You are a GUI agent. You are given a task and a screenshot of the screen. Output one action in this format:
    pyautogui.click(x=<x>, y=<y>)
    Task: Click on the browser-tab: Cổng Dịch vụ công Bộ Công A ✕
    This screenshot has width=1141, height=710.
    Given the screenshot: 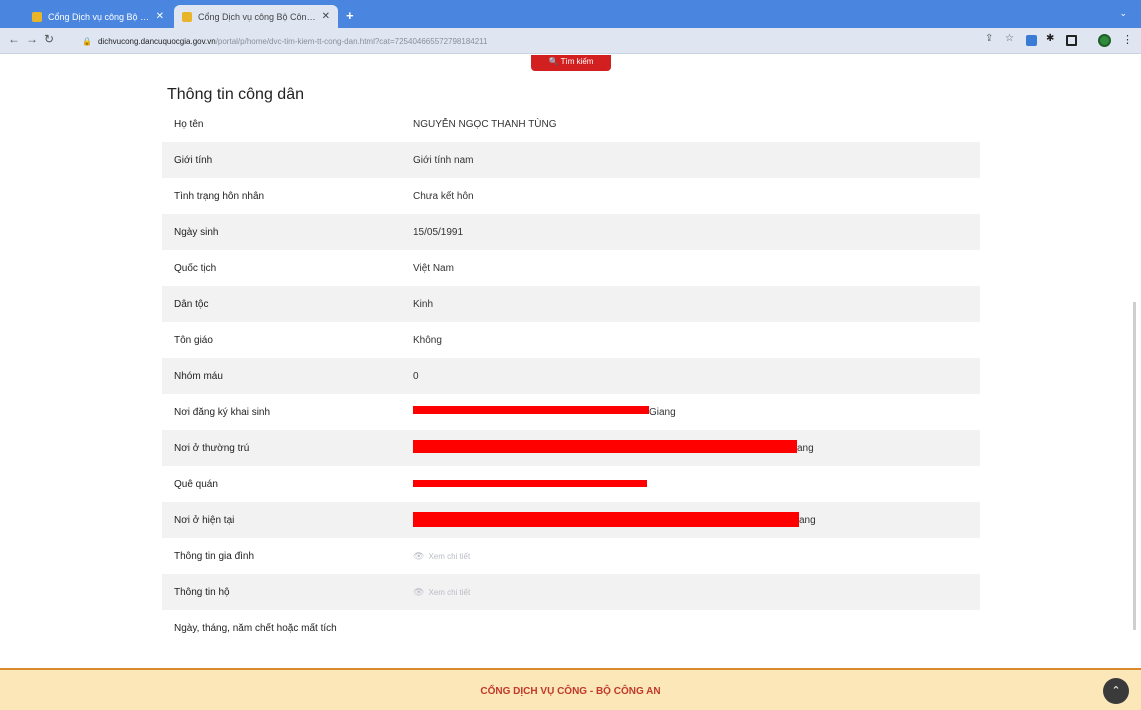 What is the action you would take?
    pyautogui.click(x=98, y=16)
    